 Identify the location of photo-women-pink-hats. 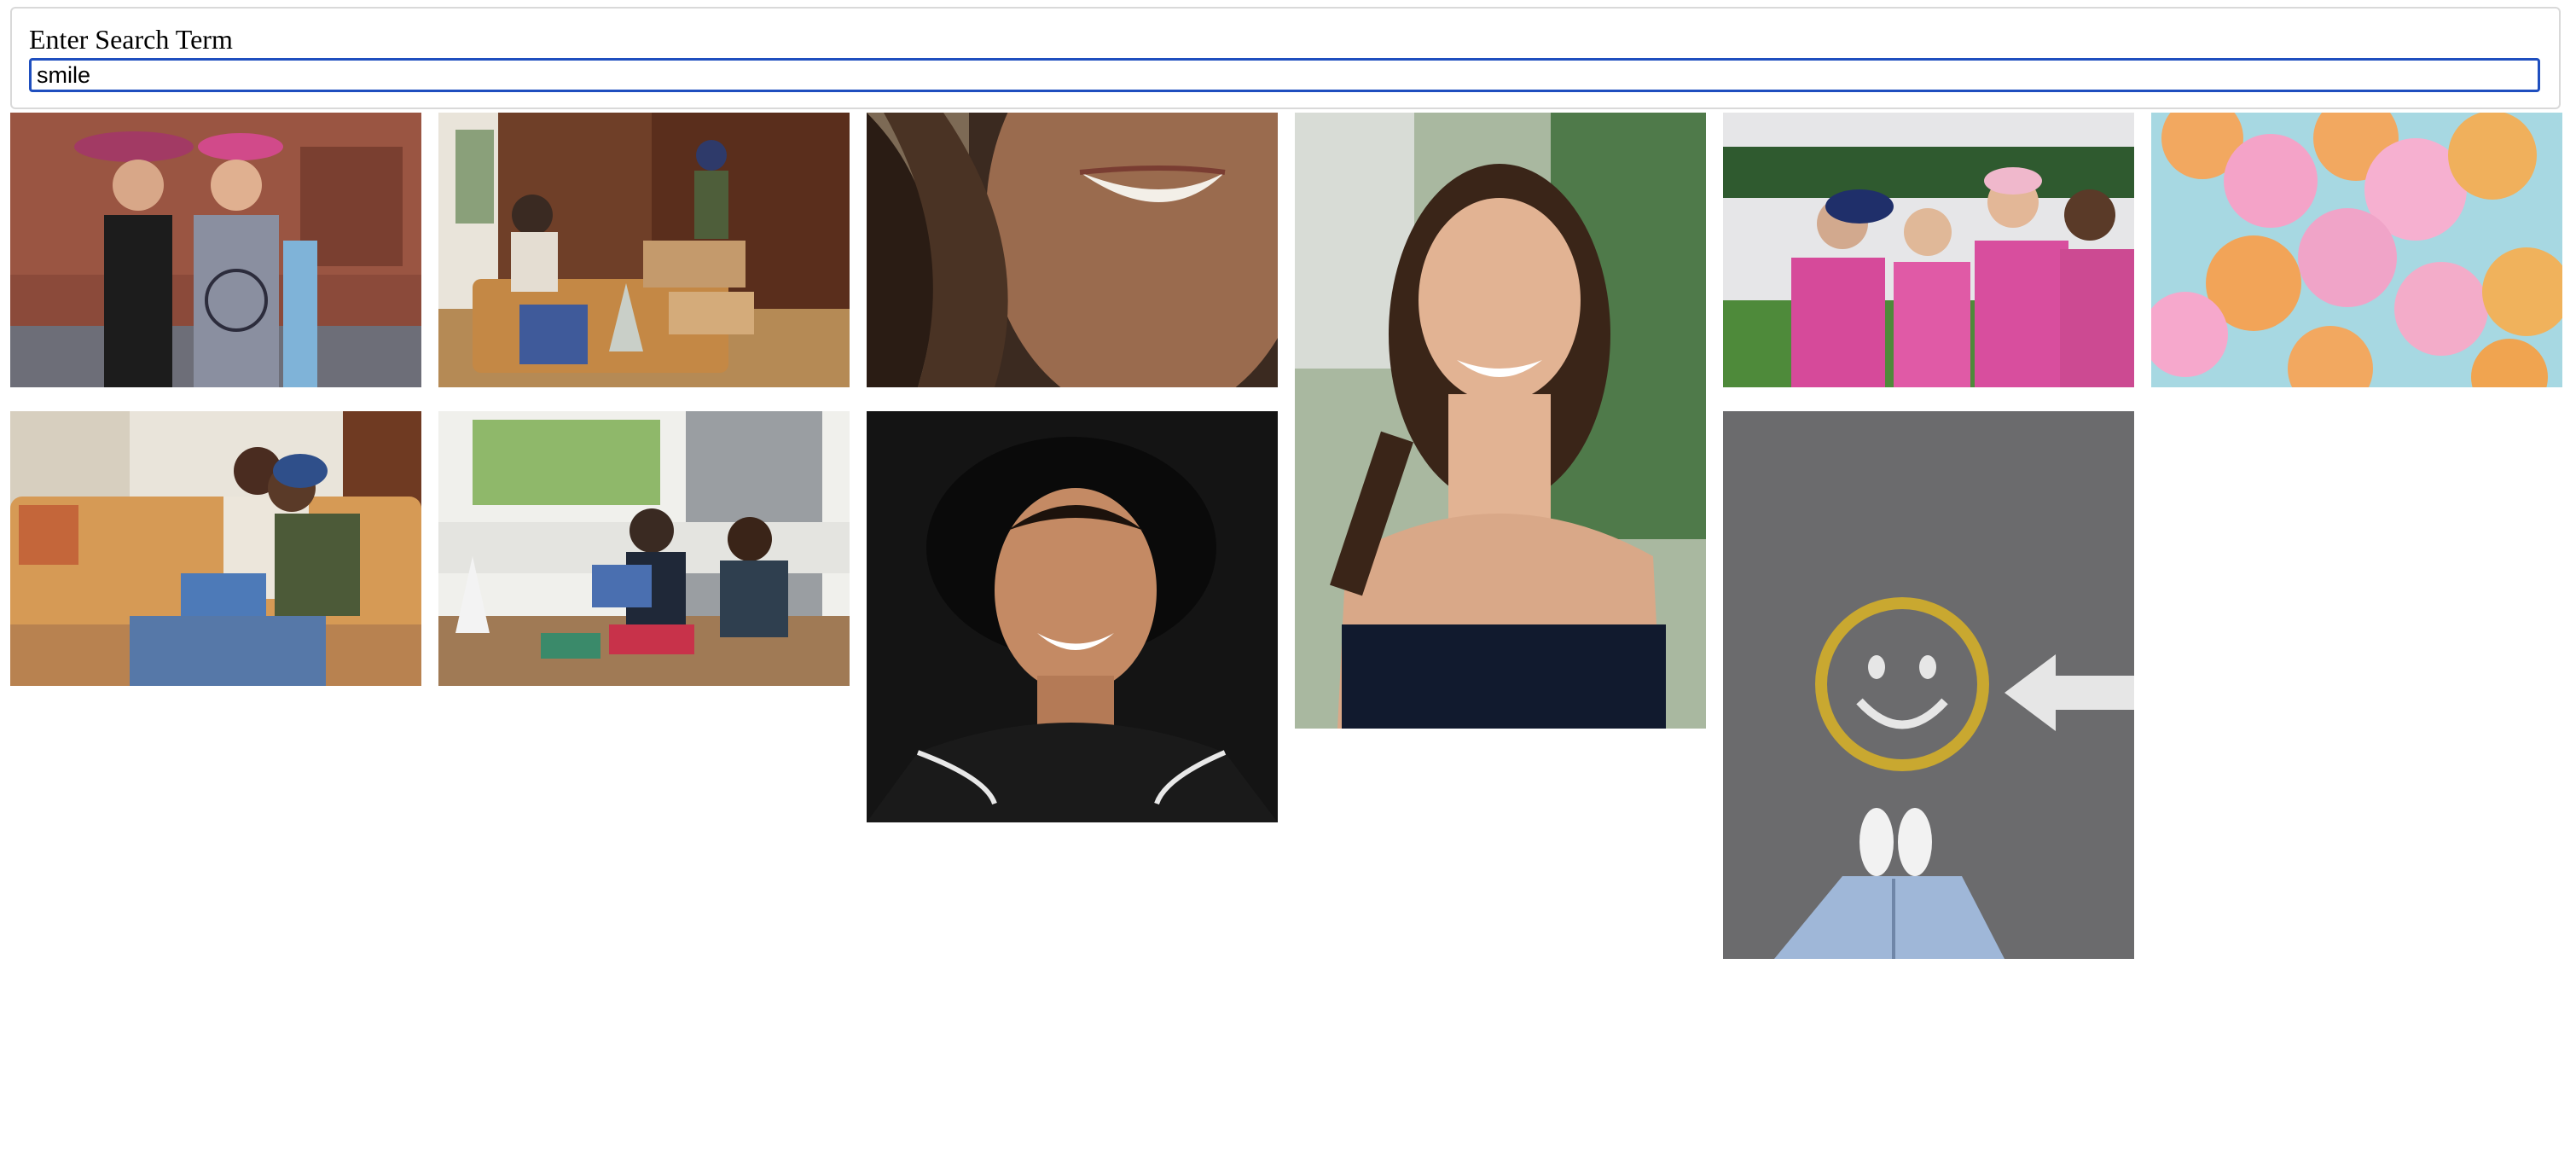
(215, 250).